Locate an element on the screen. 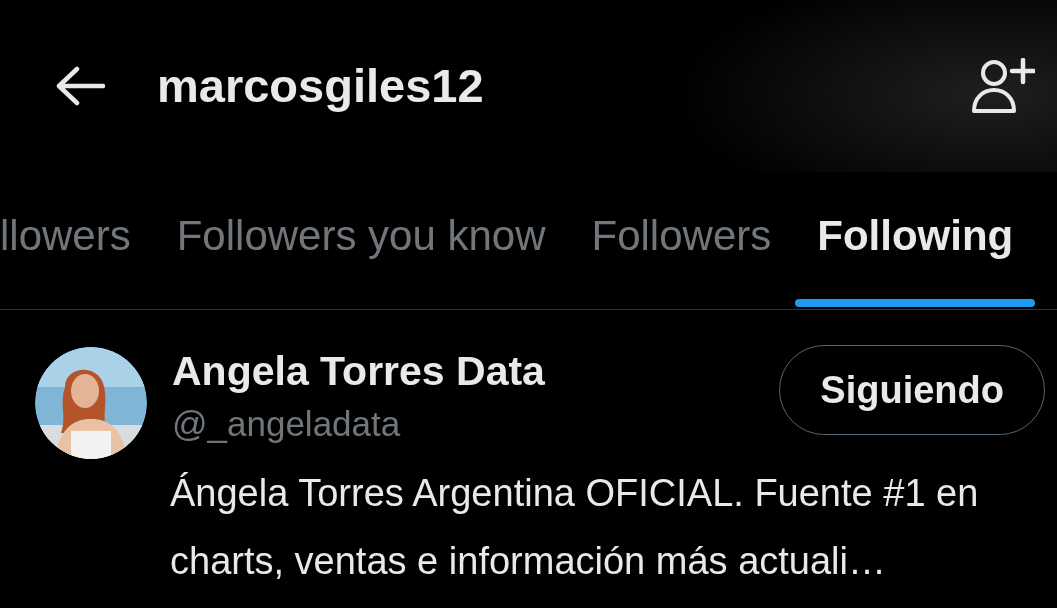 The height and width of the screenshot is (608, 1057). tab: llowers is located at coordinates (65, 240).